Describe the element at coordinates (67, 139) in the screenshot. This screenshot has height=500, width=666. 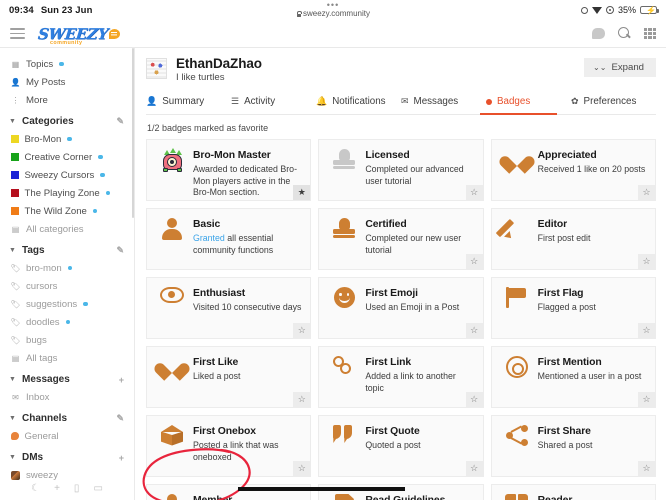
I see `sidebar-item-bro-mon: Bro-Mon` at that location.